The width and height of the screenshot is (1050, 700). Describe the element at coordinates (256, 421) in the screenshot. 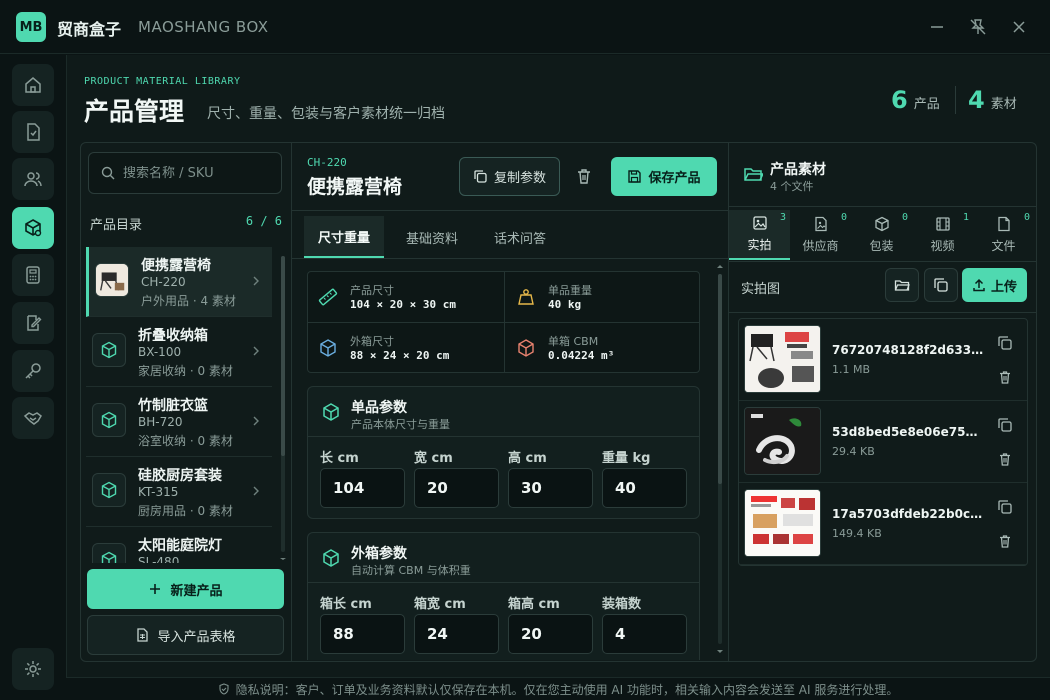

I see `chevron-right-icon` at that location.